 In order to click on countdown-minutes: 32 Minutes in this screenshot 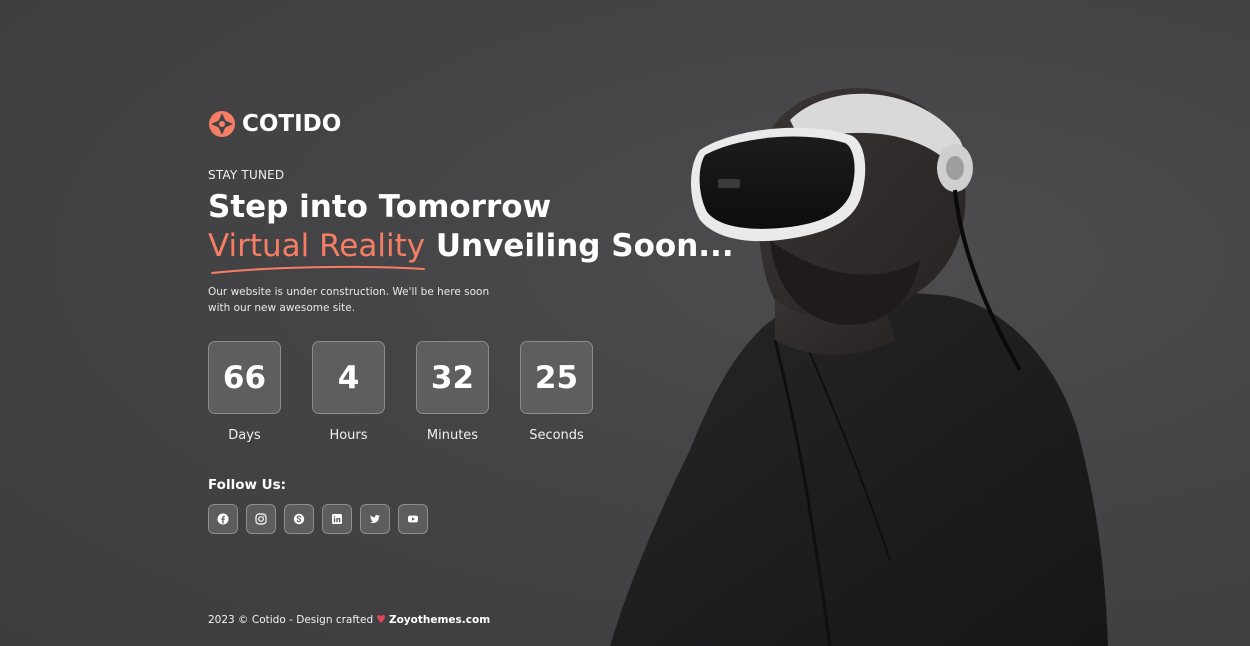, I will do `click(452, 392)`.